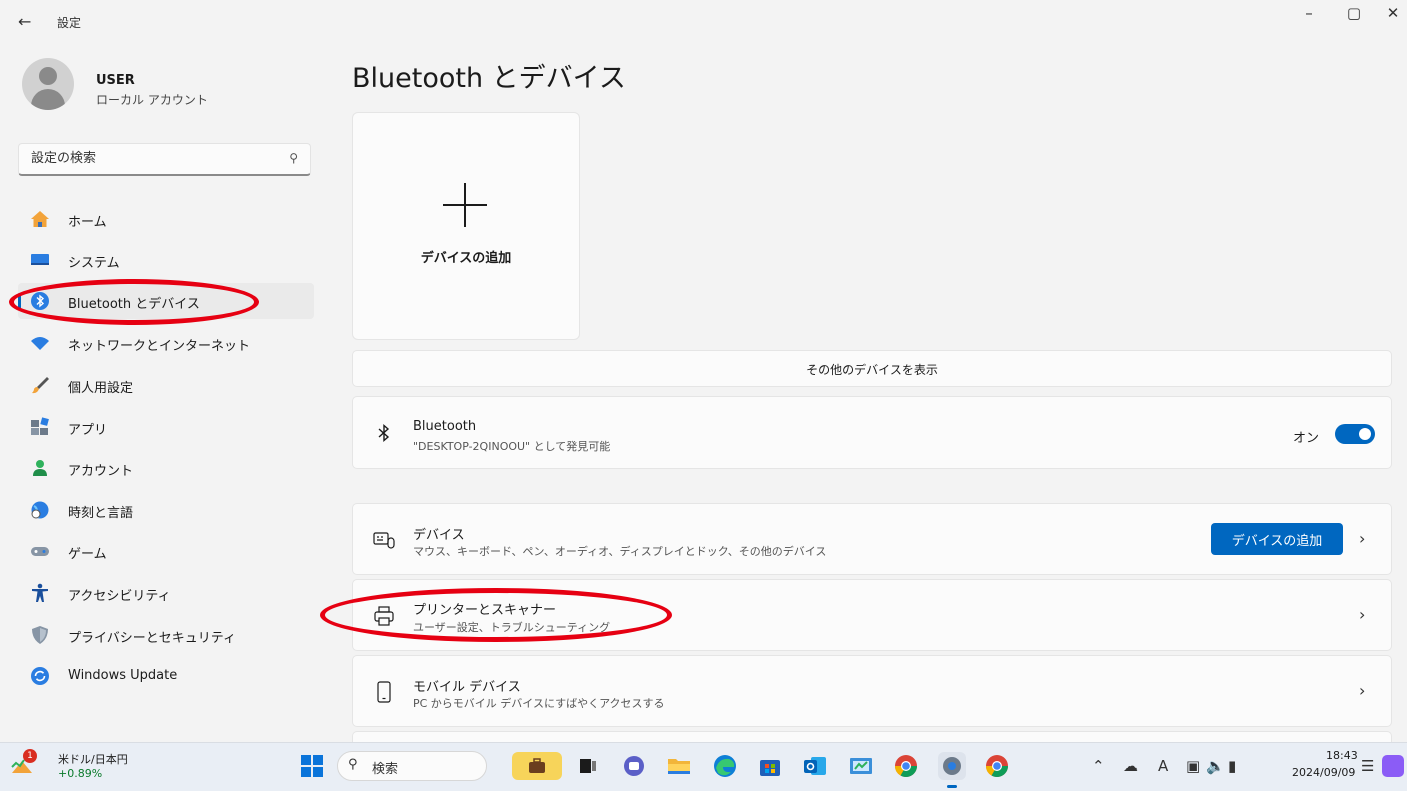  What do you see at coordinates (1277, 539) in the screenshot?
I see `add-device-button: デバイスの追加` at bounding box center [1277, 539].